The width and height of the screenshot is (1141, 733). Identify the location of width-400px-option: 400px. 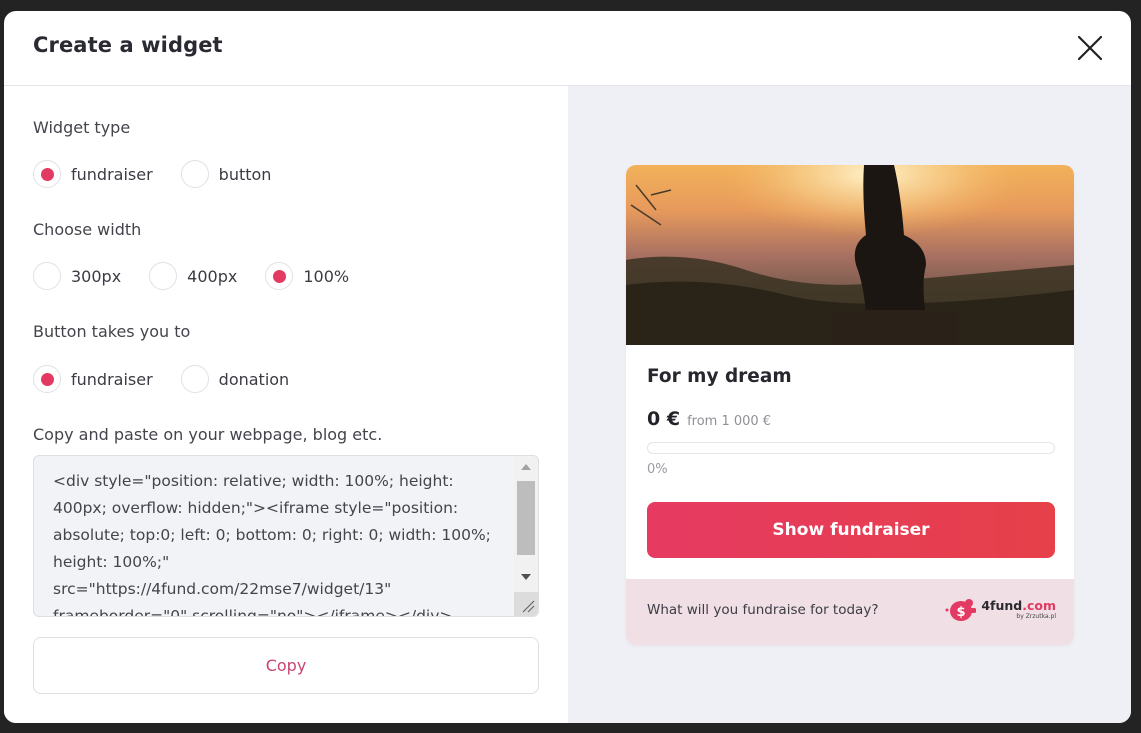
(193, 276).